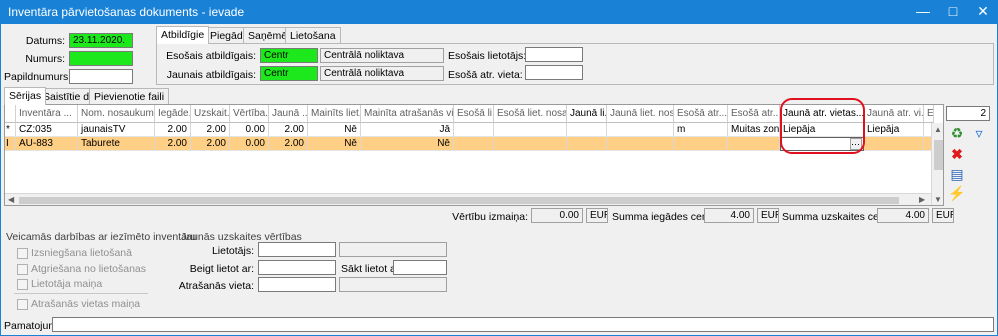 The height and width of the screenshot is (336, 998). What do you see at coordinates (22, 304) in the screenshot?
I see `checkbox-atrasanas-vietas-maina` at bounding box center [22, 304].